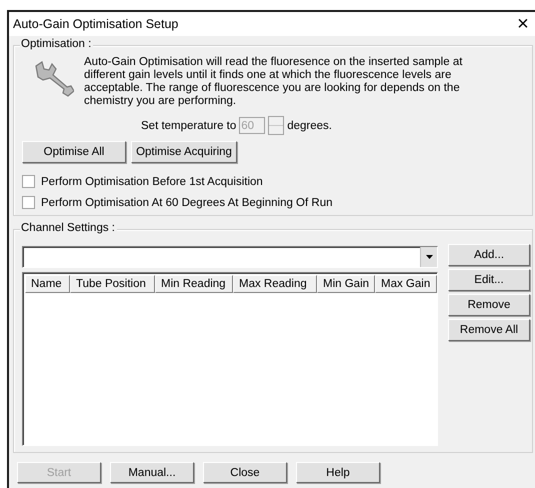 The width and height of the screenshot is (535, 488). What do you see at coordinates (47, 284) in the screenshot?
I see `column-header: Name` at bounding box center [47, 284].